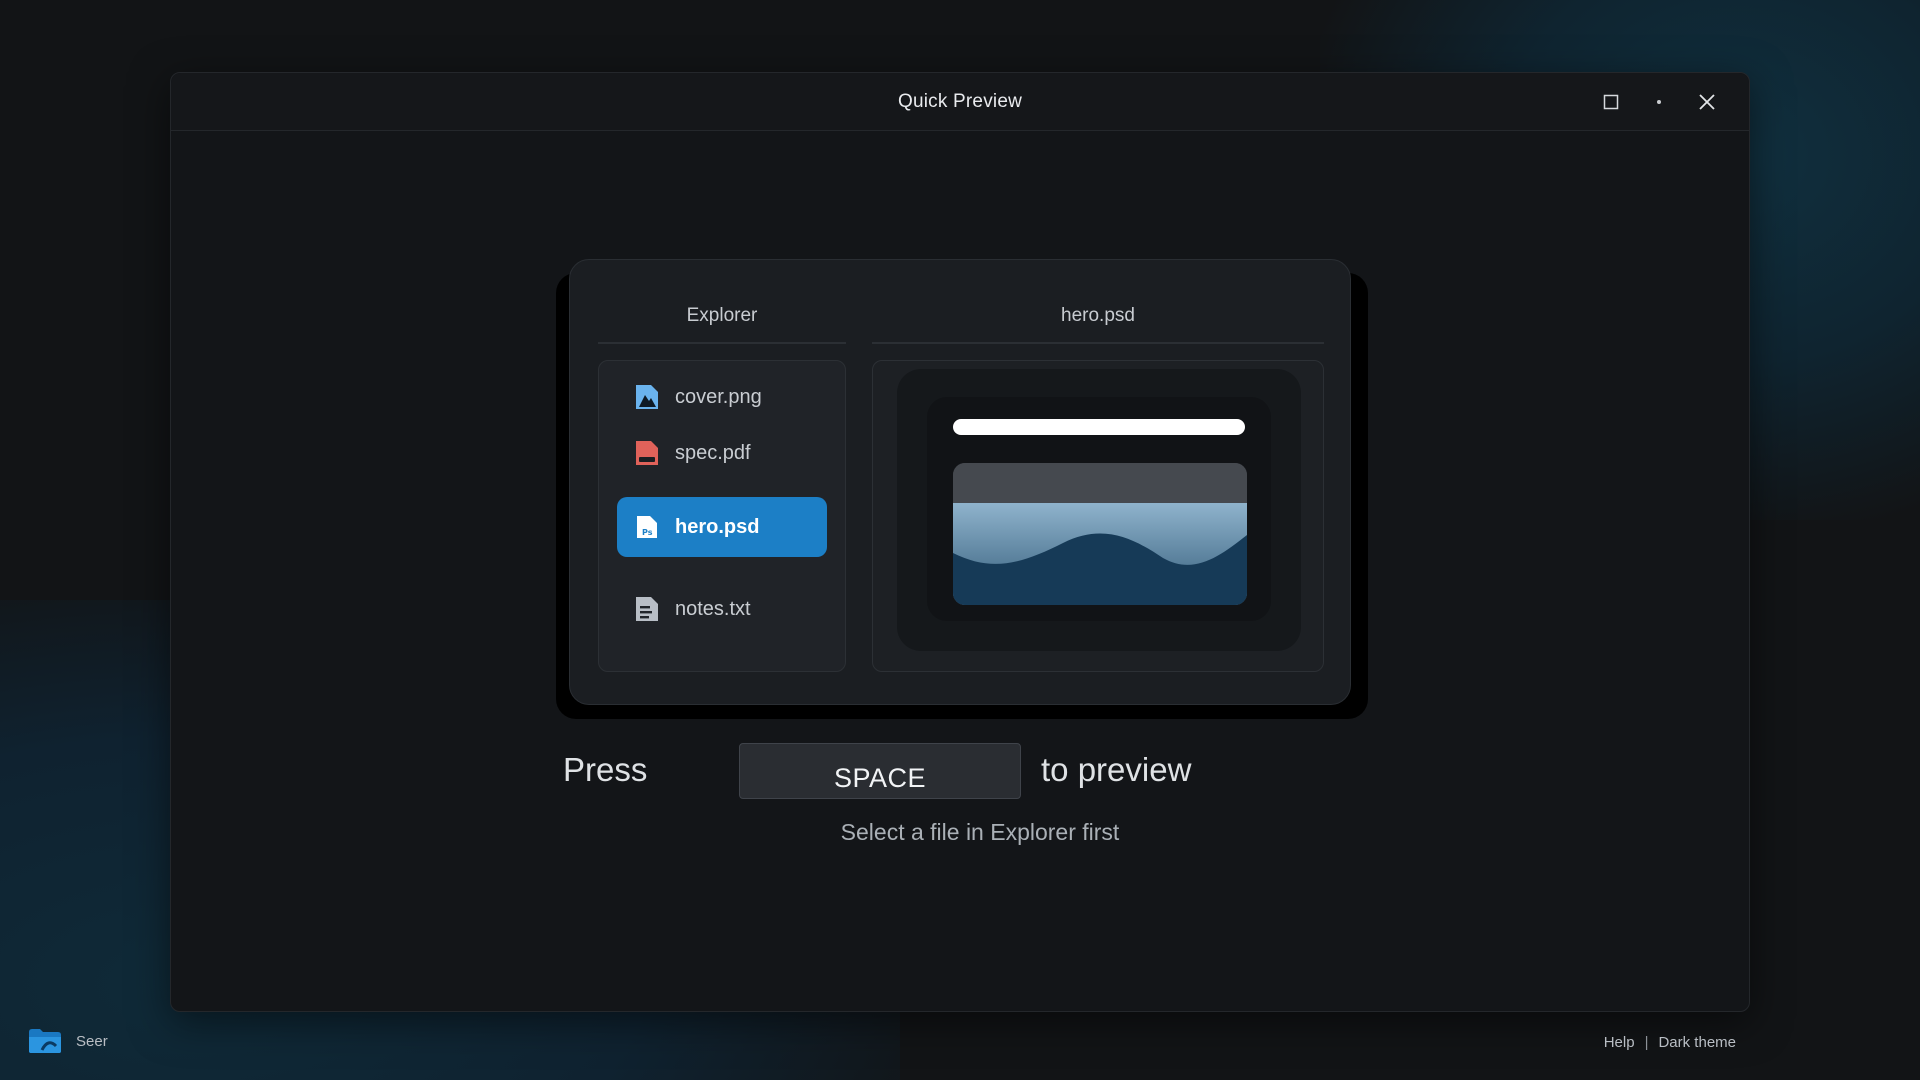 The width and height of the screenshot is (1920, 1080). I want to click on close-icon, so click(1707, 102).